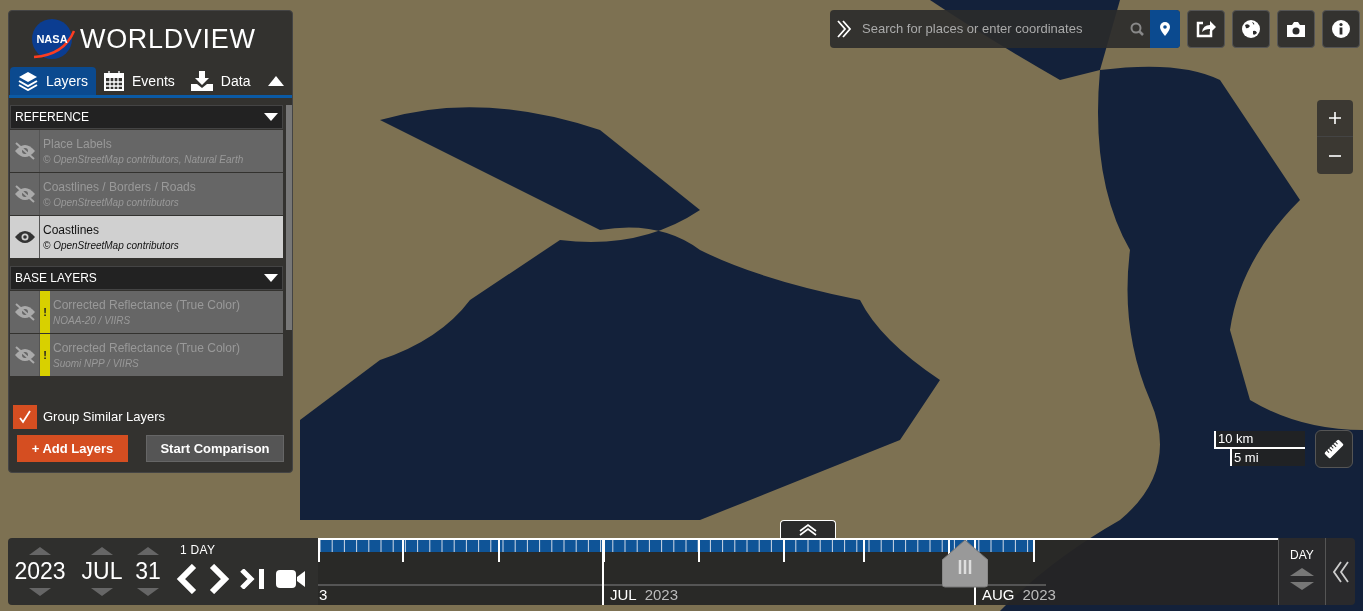  Describe the element at coordinates (24, 237) in the screenshot. I see `eye-icon` at that location.